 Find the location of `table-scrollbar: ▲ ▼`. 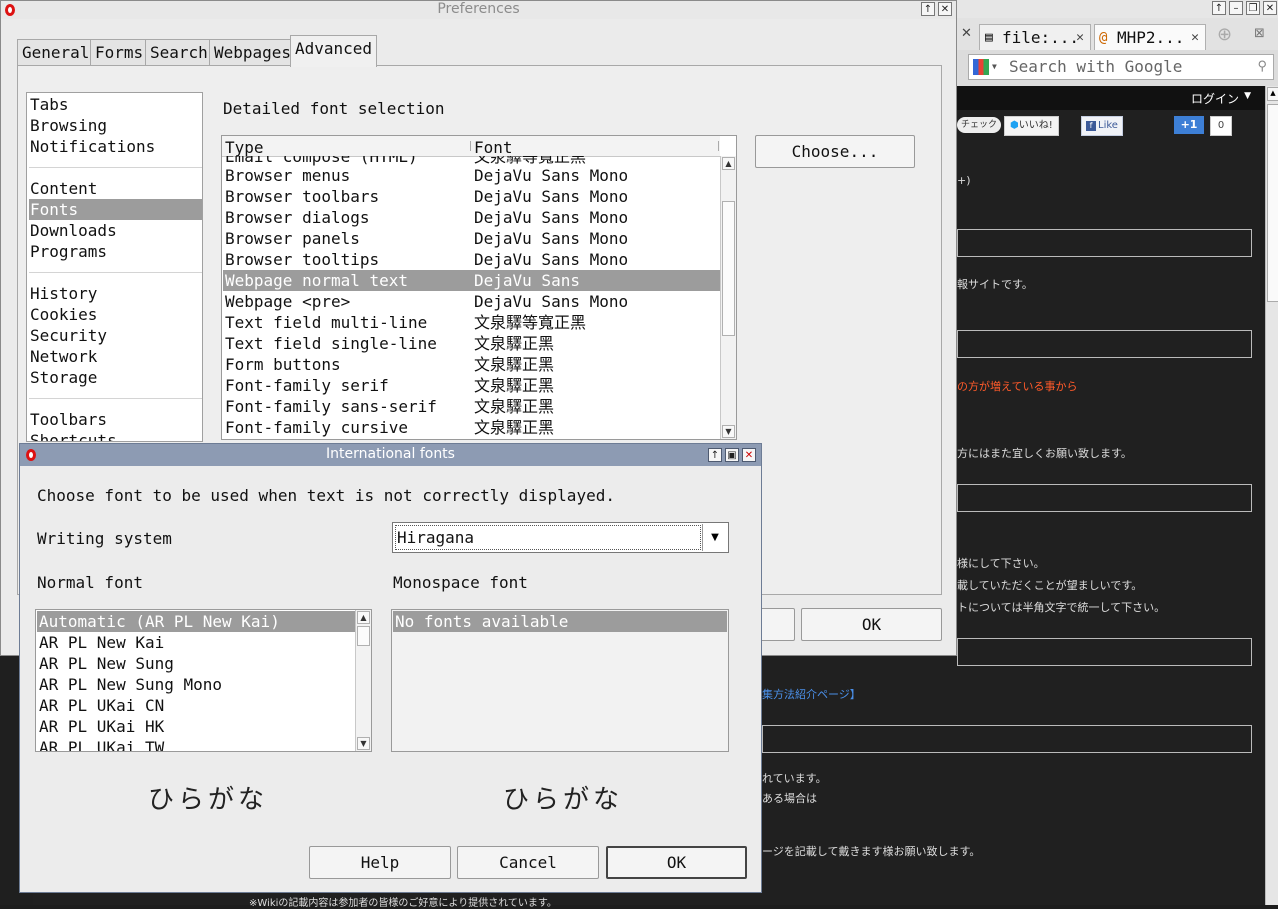

table-scrollbar: ▲ ▼ is located at coordinates (728, 297).